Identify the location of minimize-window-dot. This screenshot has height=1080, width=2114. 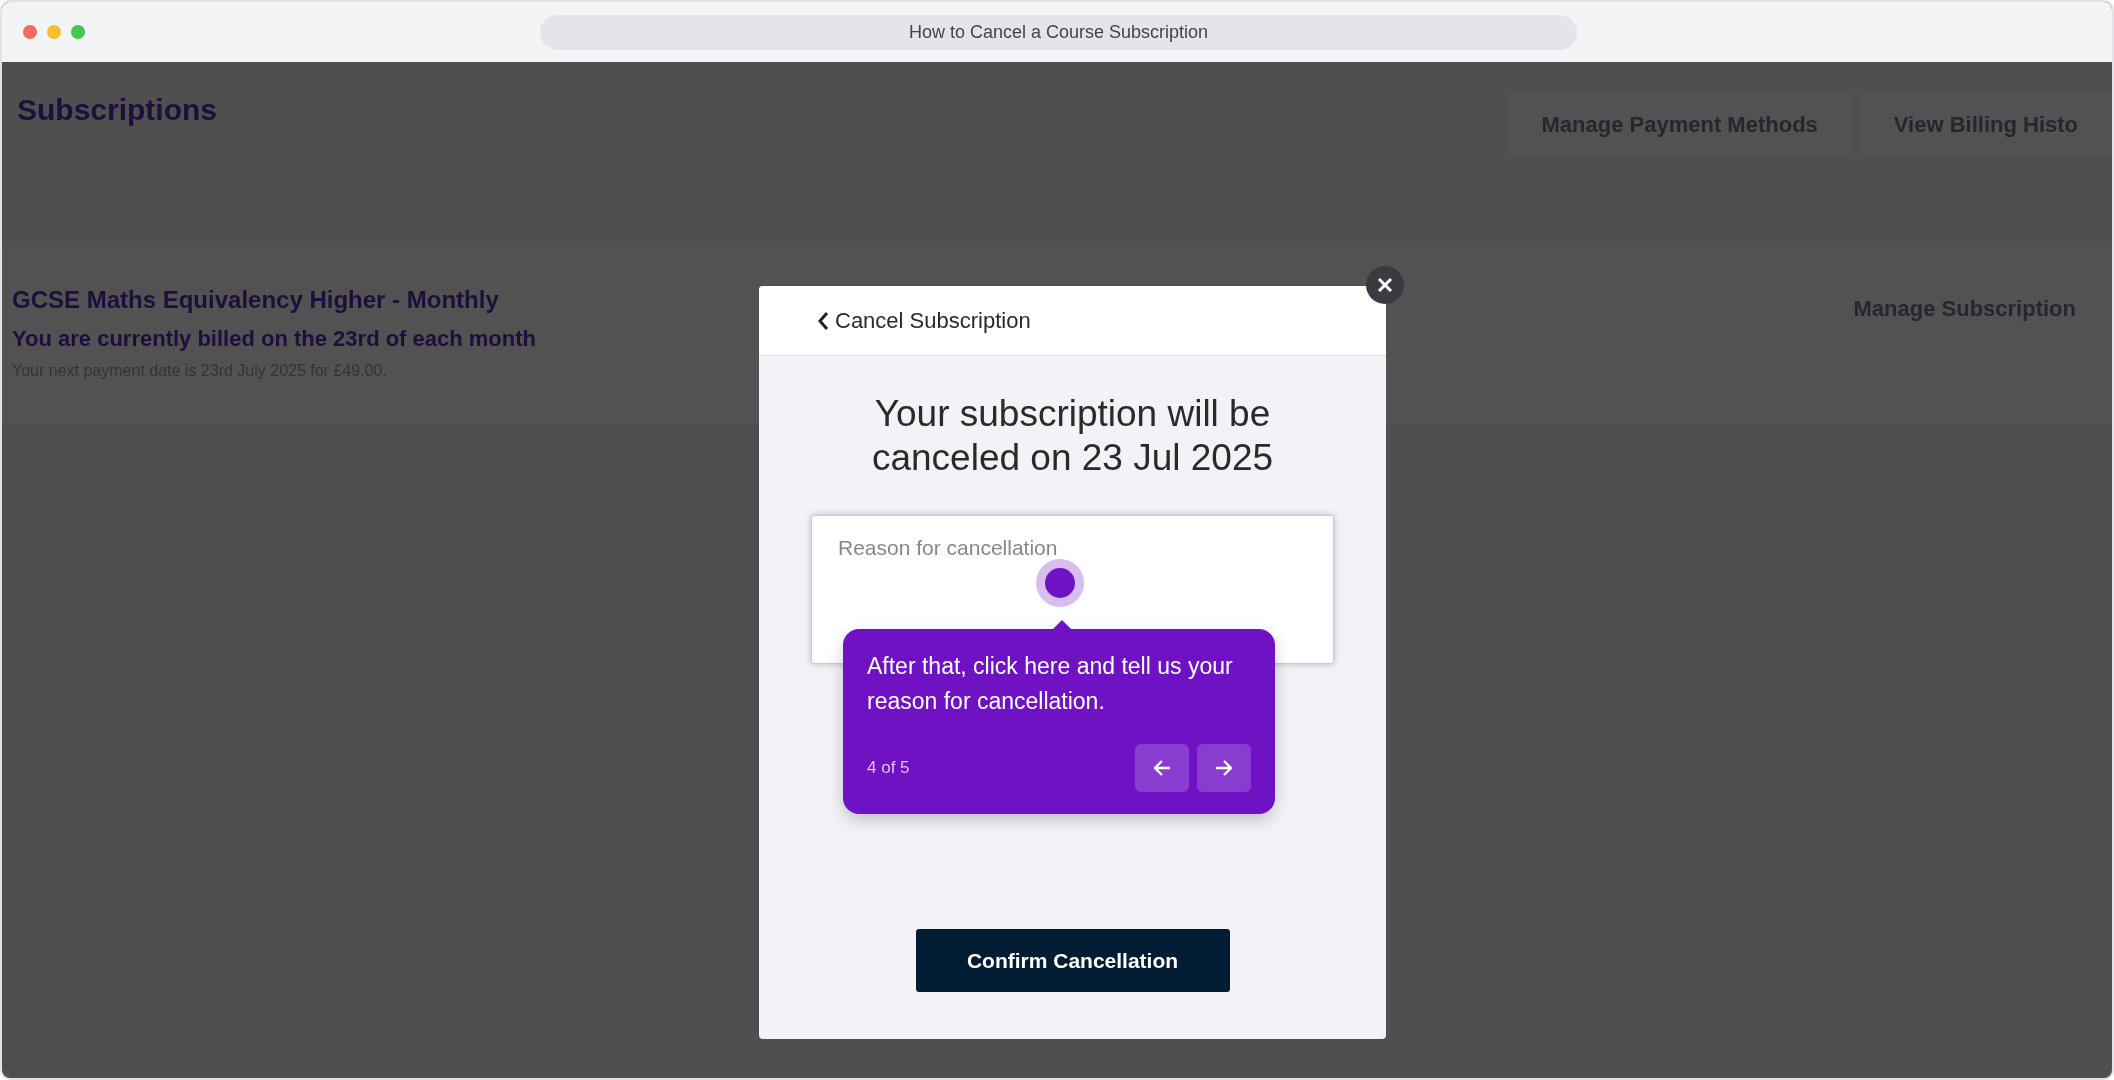
(54, 32).